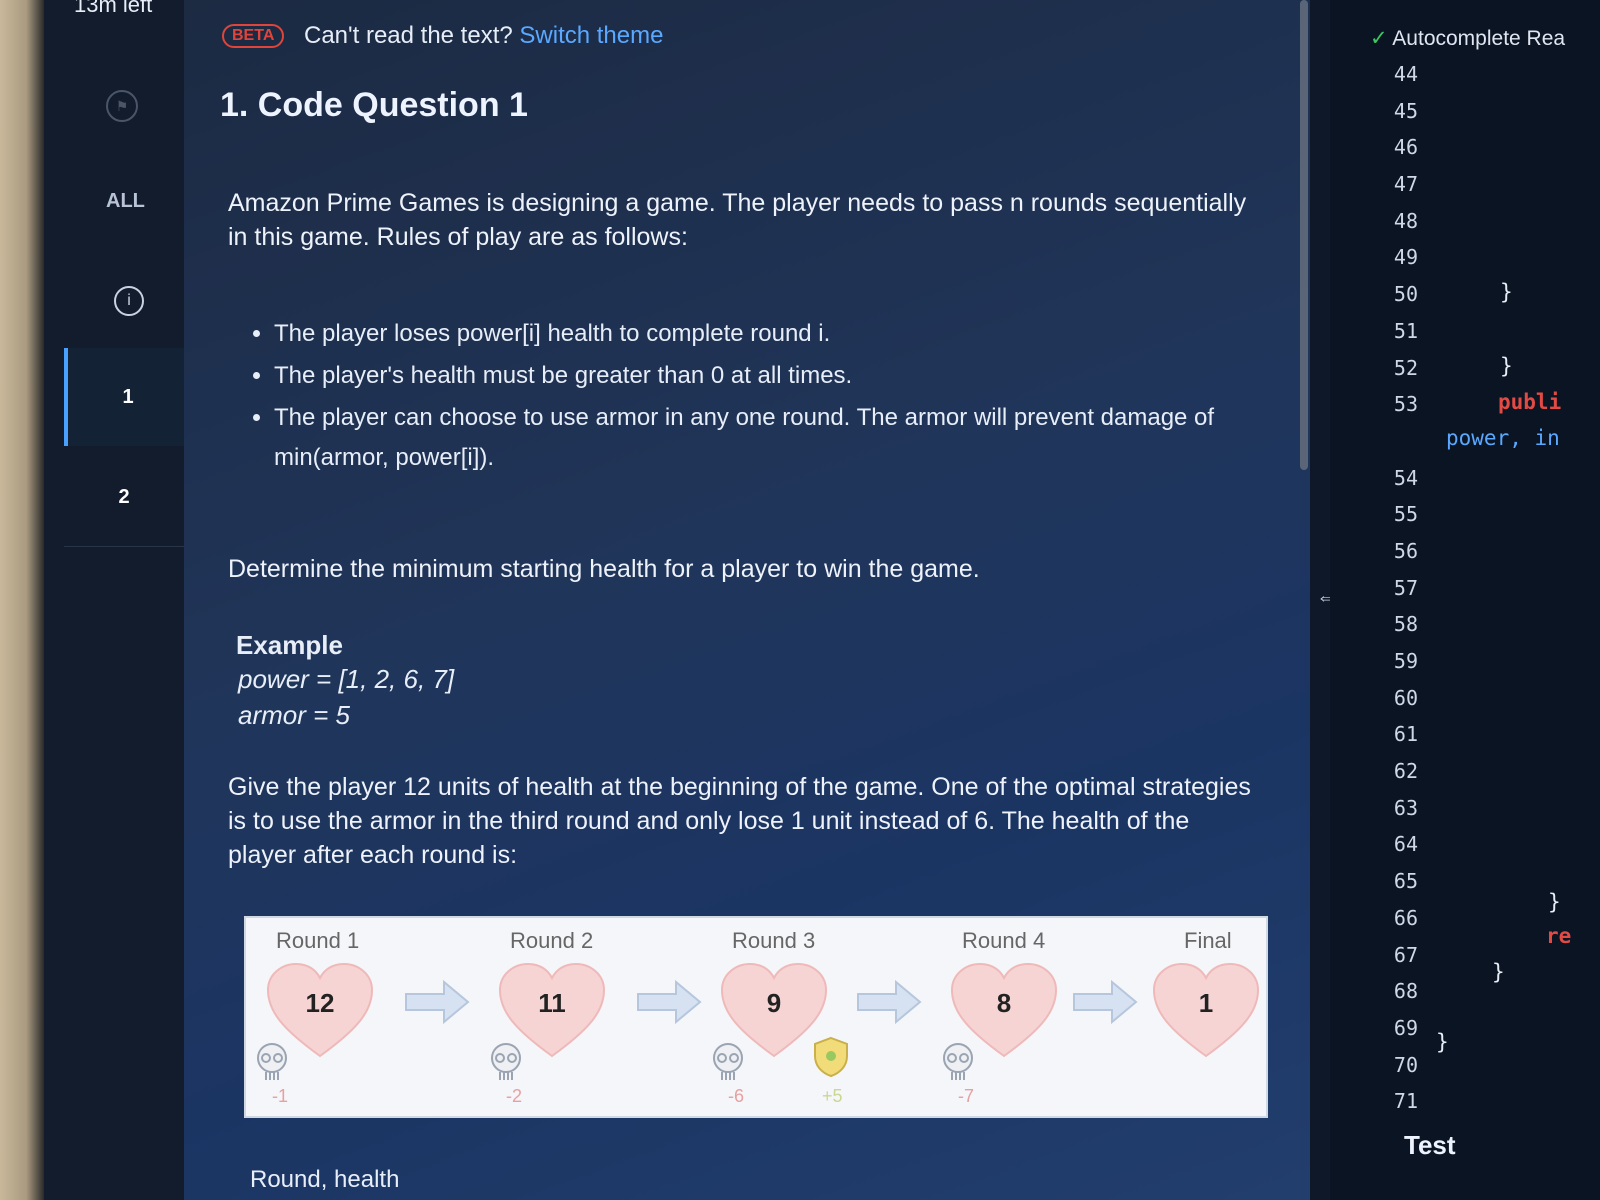 The image size is (1600, 1200). I want to click on line-number: 44, so click(1405, 74).